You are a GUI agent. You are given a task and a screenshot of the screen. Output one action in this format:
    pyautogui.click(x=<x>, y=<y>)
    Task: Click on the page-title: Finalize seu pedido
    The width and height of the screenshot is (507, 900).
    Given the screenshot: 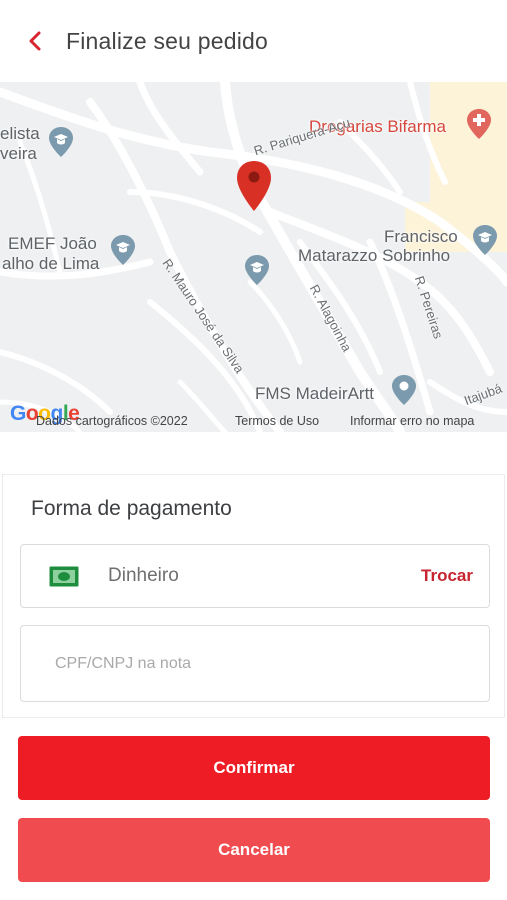 What is the action you would take?
    pyautogui.click(x=167, y=41)
    